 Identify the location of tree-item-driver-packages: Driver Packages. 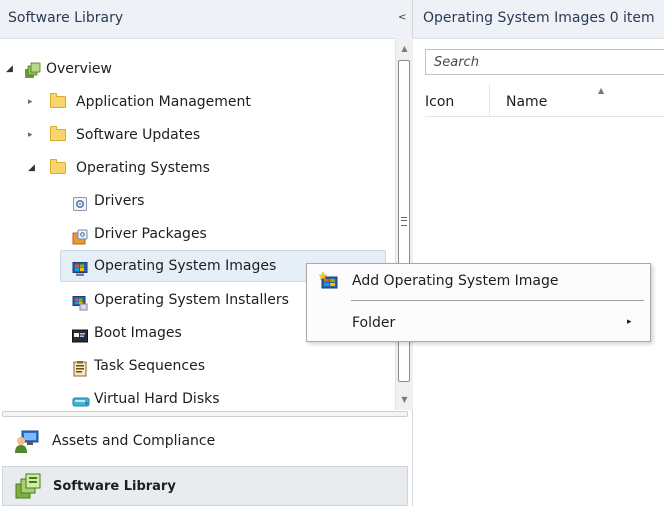
(195, 234).